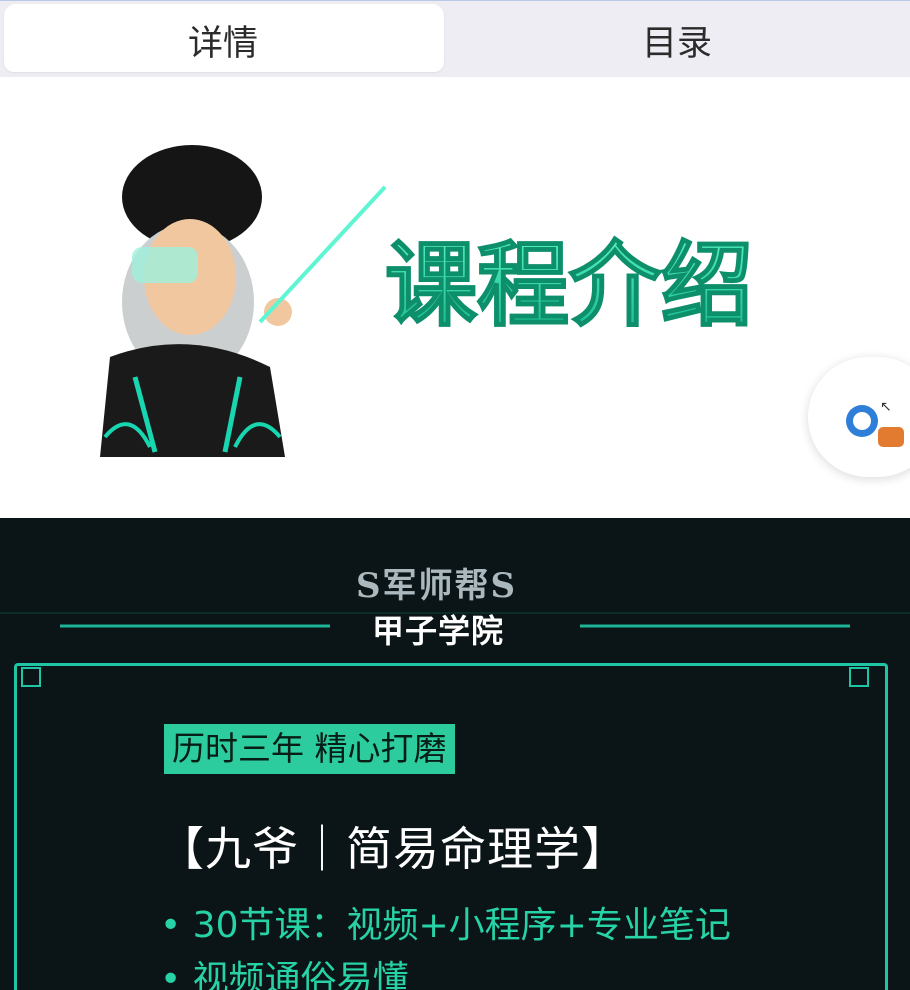  I want to click on brand-name: 甲子学院, so click(438, 631).